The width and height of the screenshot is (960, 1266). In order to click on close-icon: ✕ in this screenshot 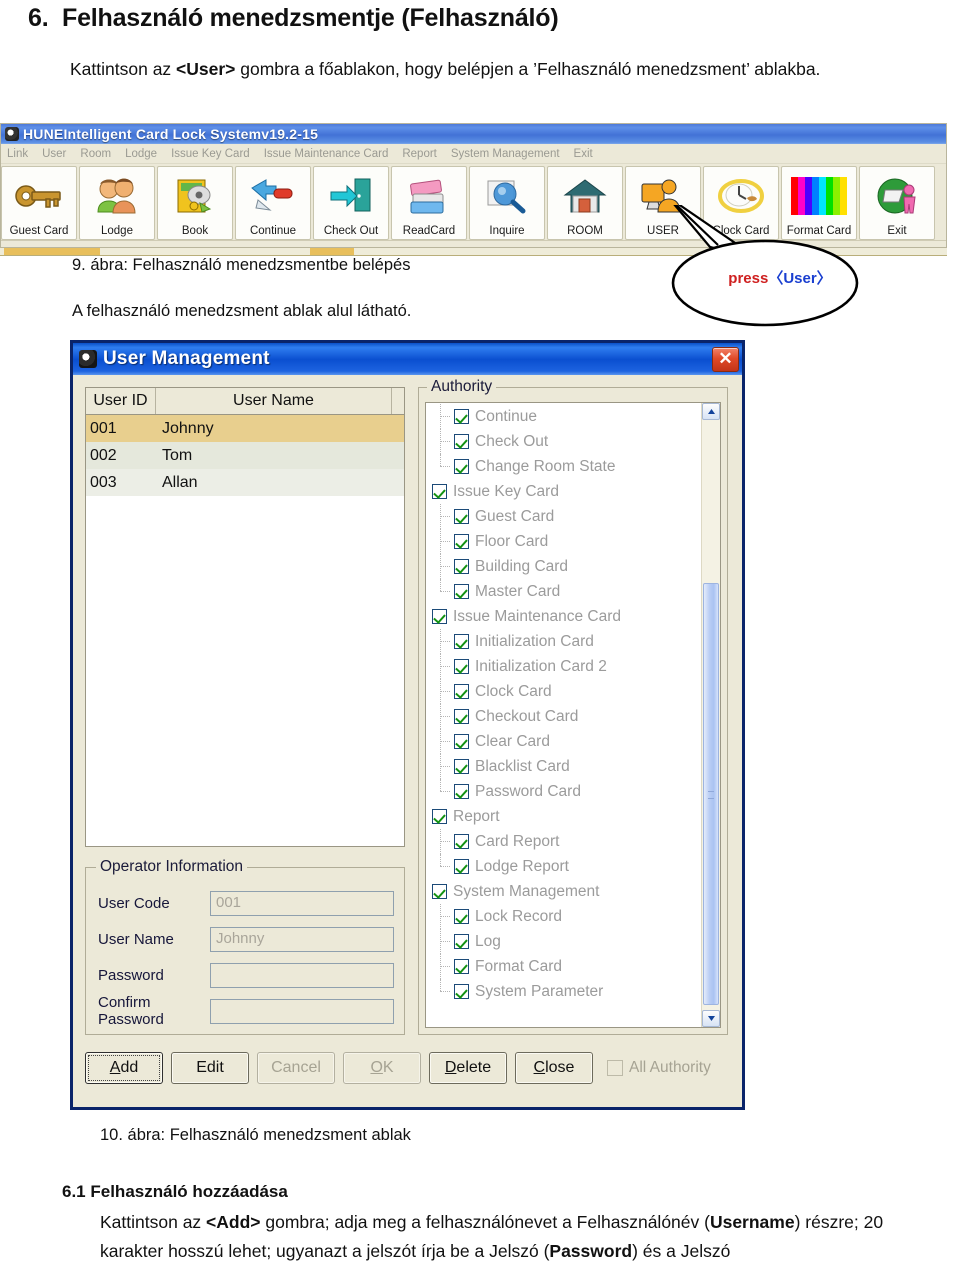, I will do `click(725, 359)`.